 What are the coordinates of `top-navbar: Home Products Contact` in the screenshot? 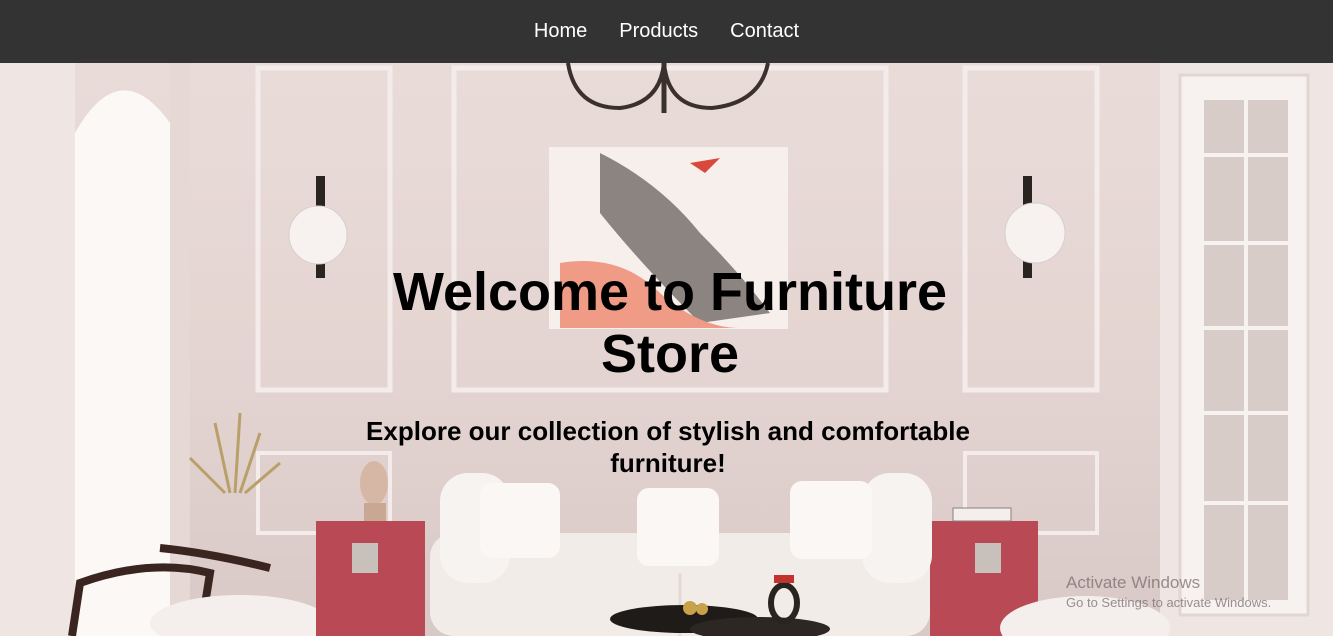 It's located at (666, 31).